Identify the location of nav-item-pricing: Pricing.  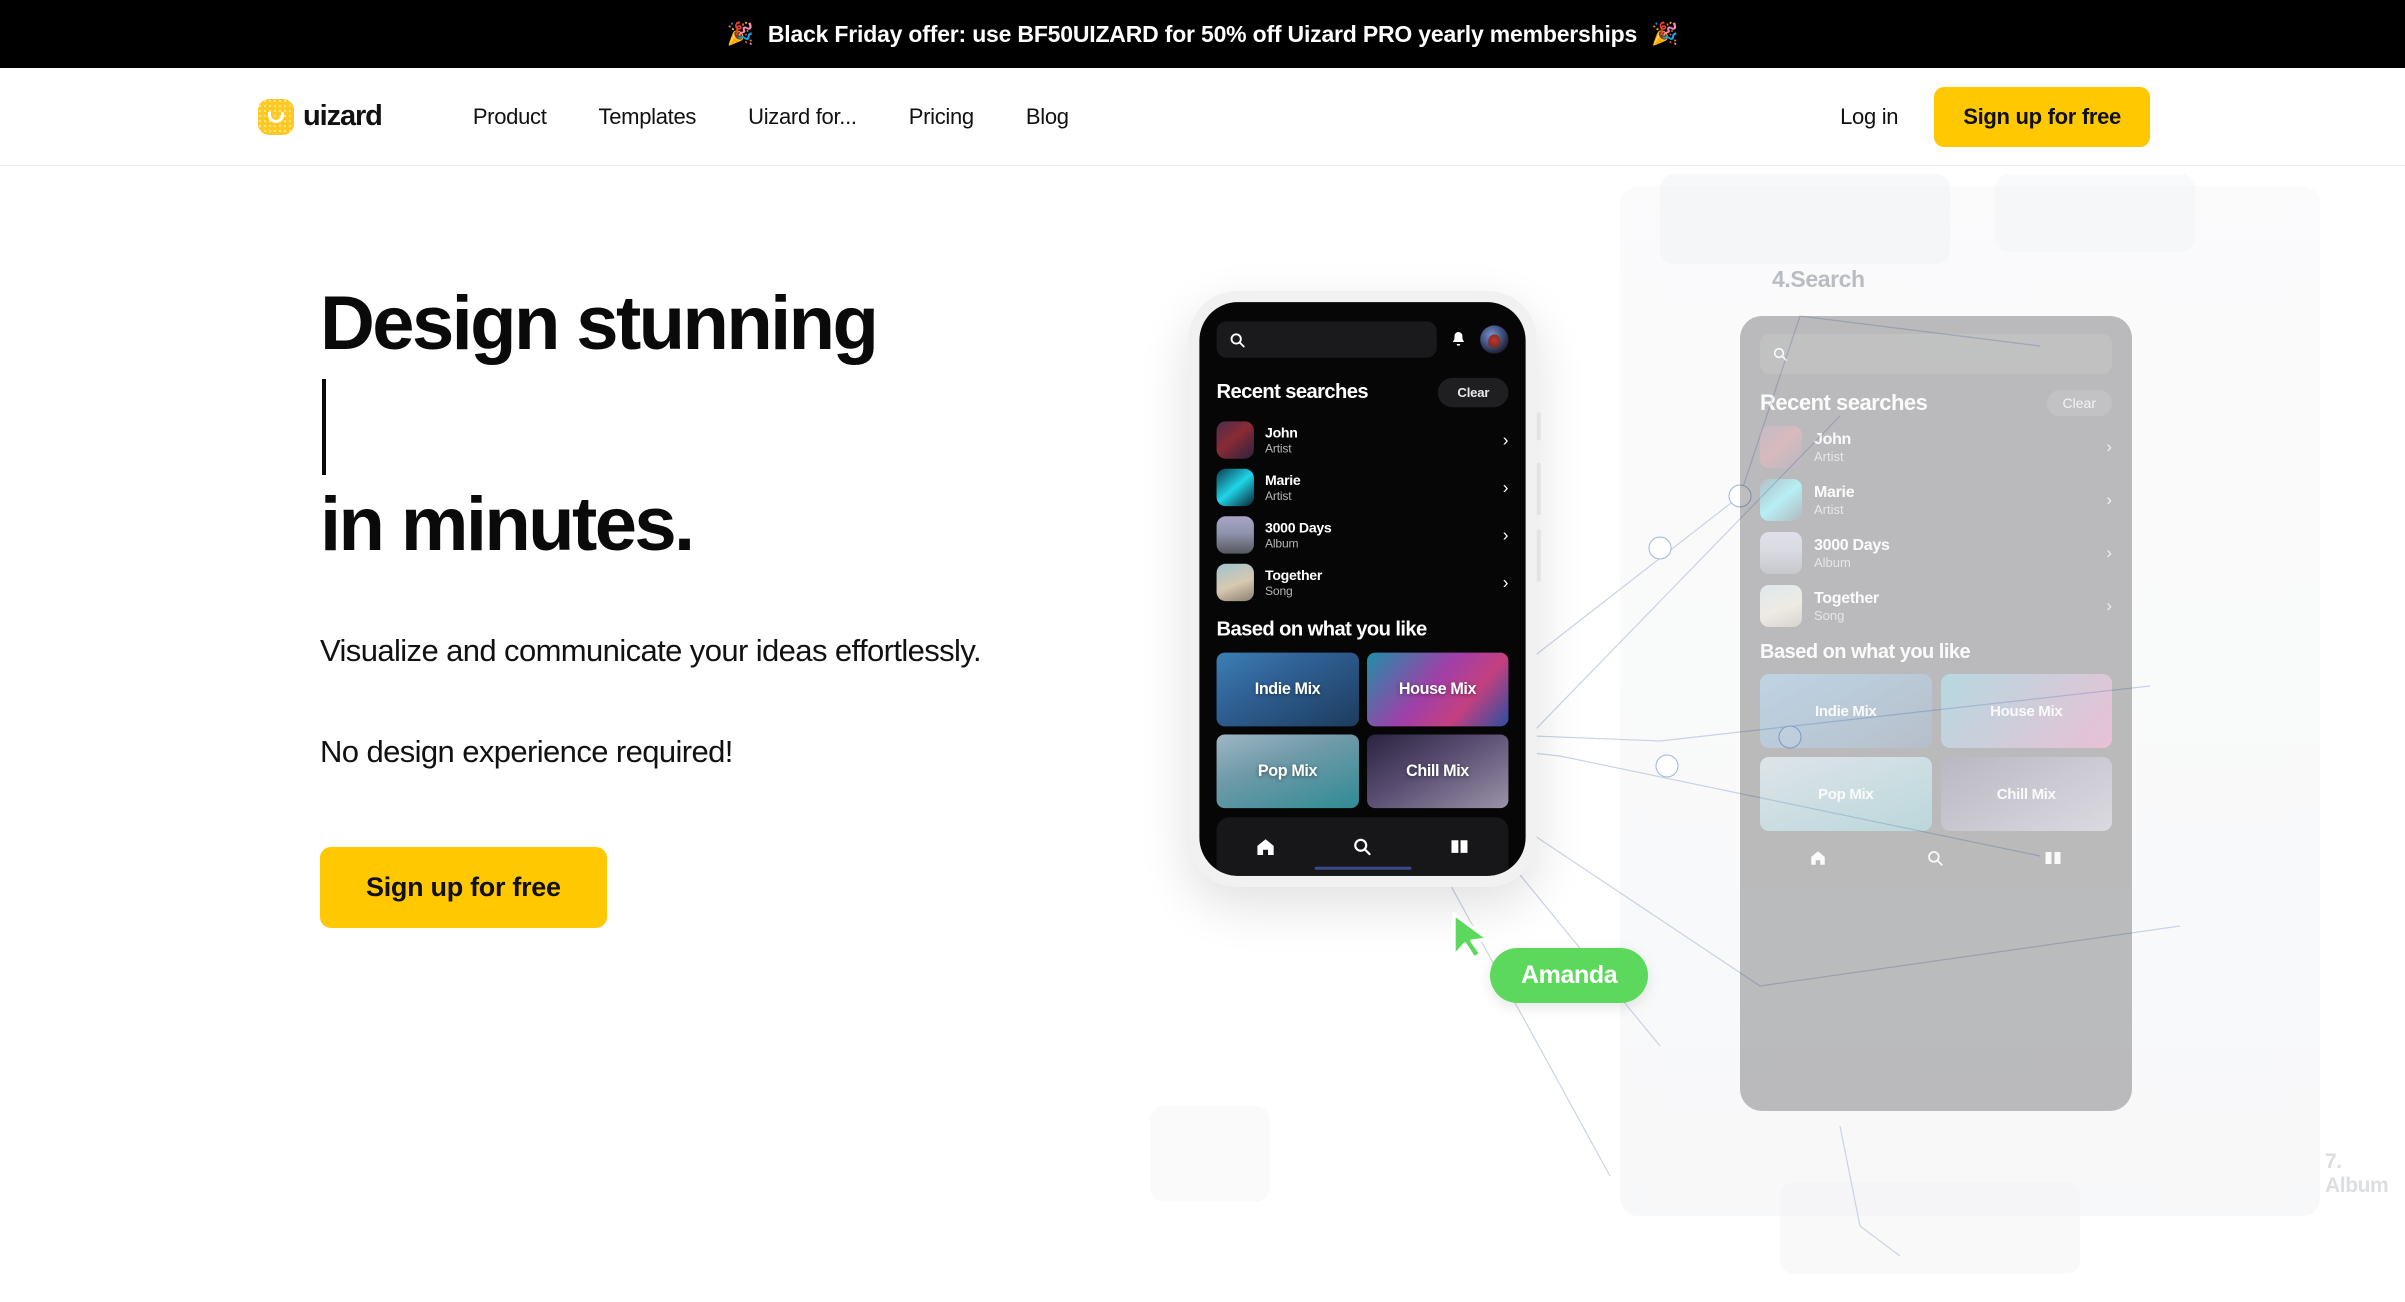
(941, 117).